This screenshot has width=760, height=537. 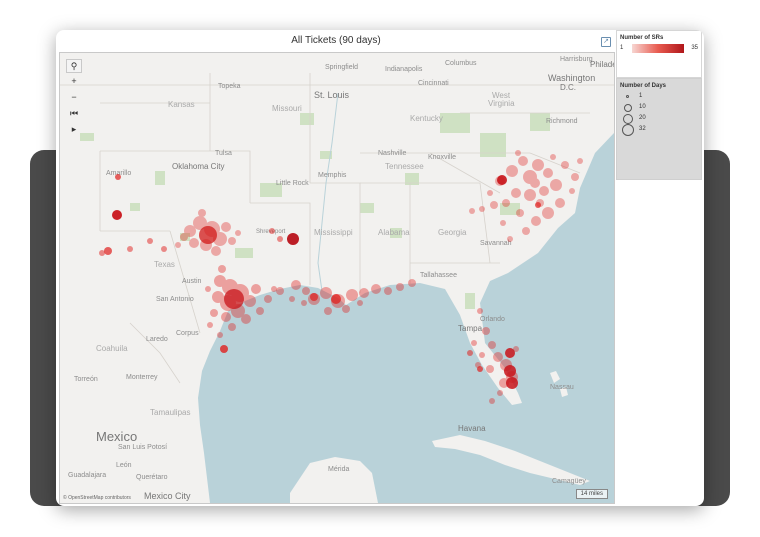 I want to click on label-georgia: Georgia, so click(x=452, y=232).